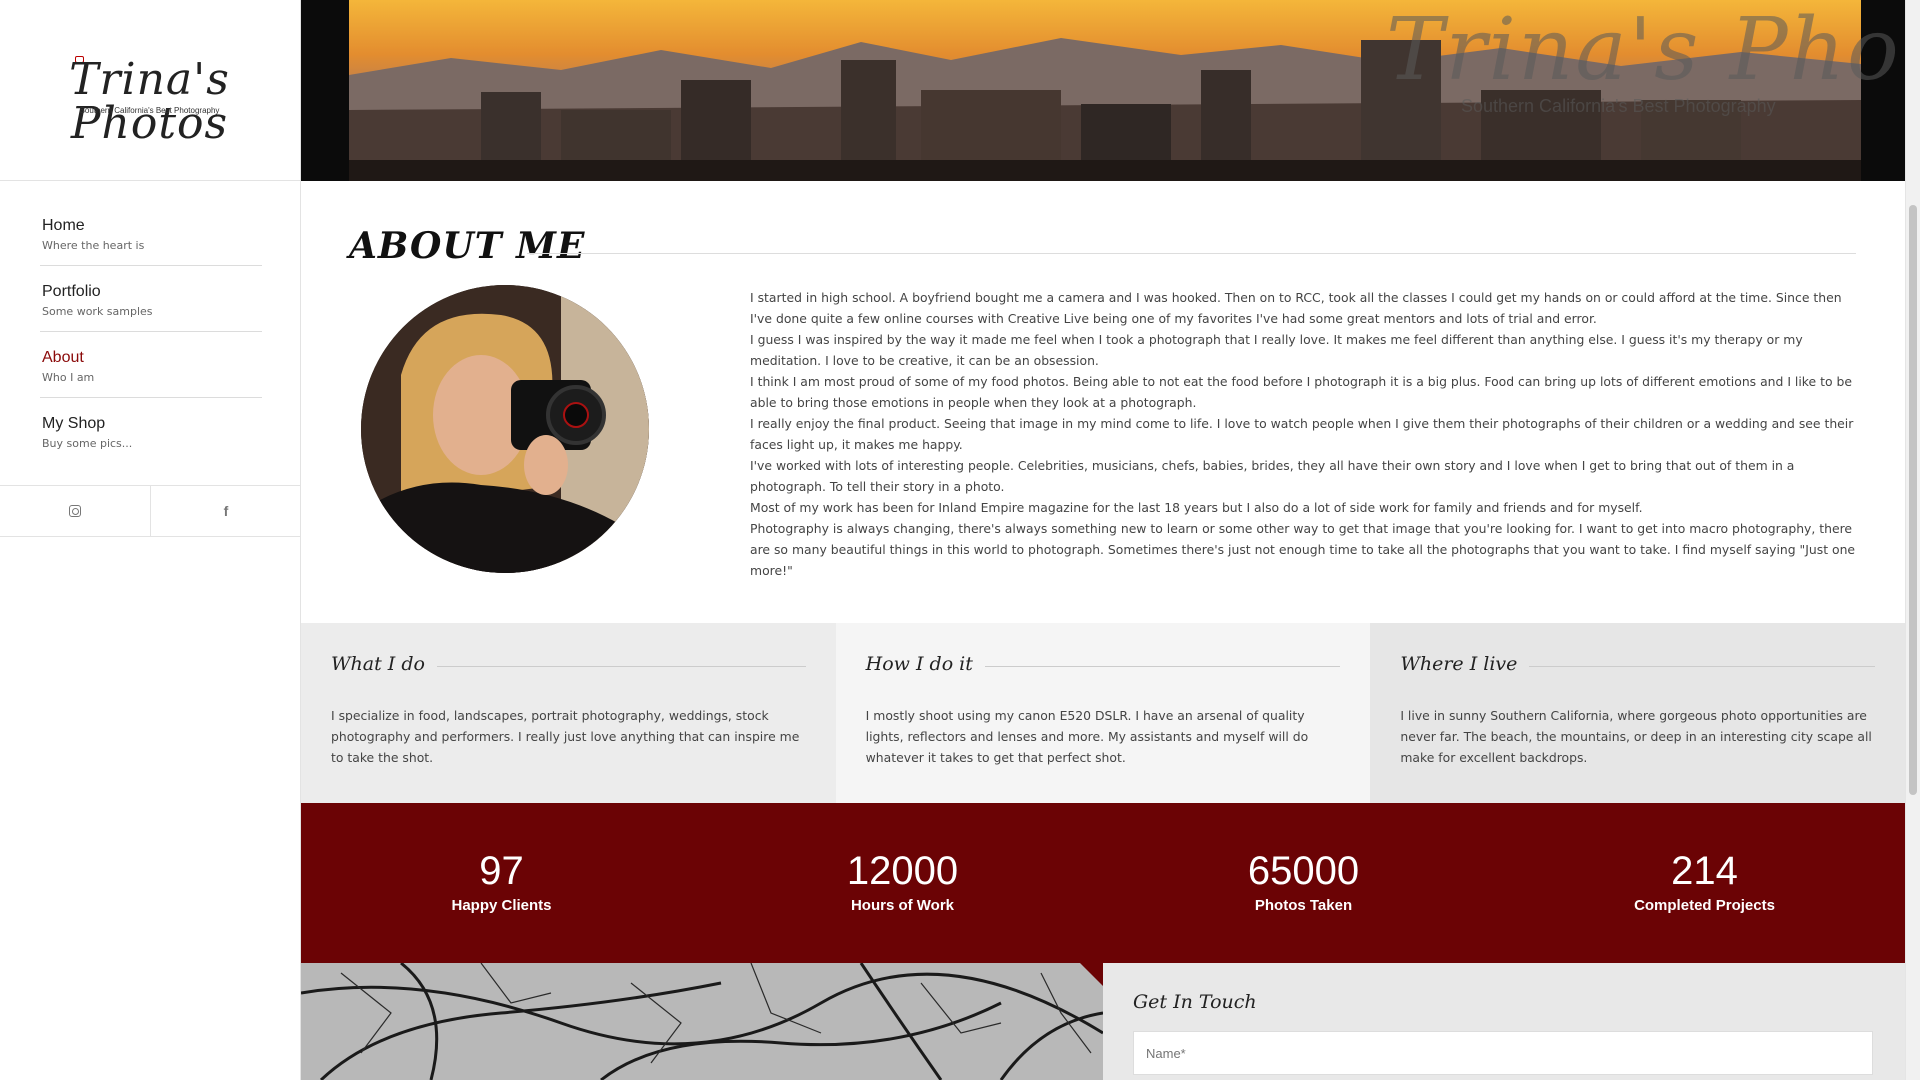 Image resolution: width=1920 pixels, height=1080 pixels. What do you see at coordinates (151, 365) in the screenshot?
I see `nav-item-about: About Who I am` at bounding box center [151, 365].